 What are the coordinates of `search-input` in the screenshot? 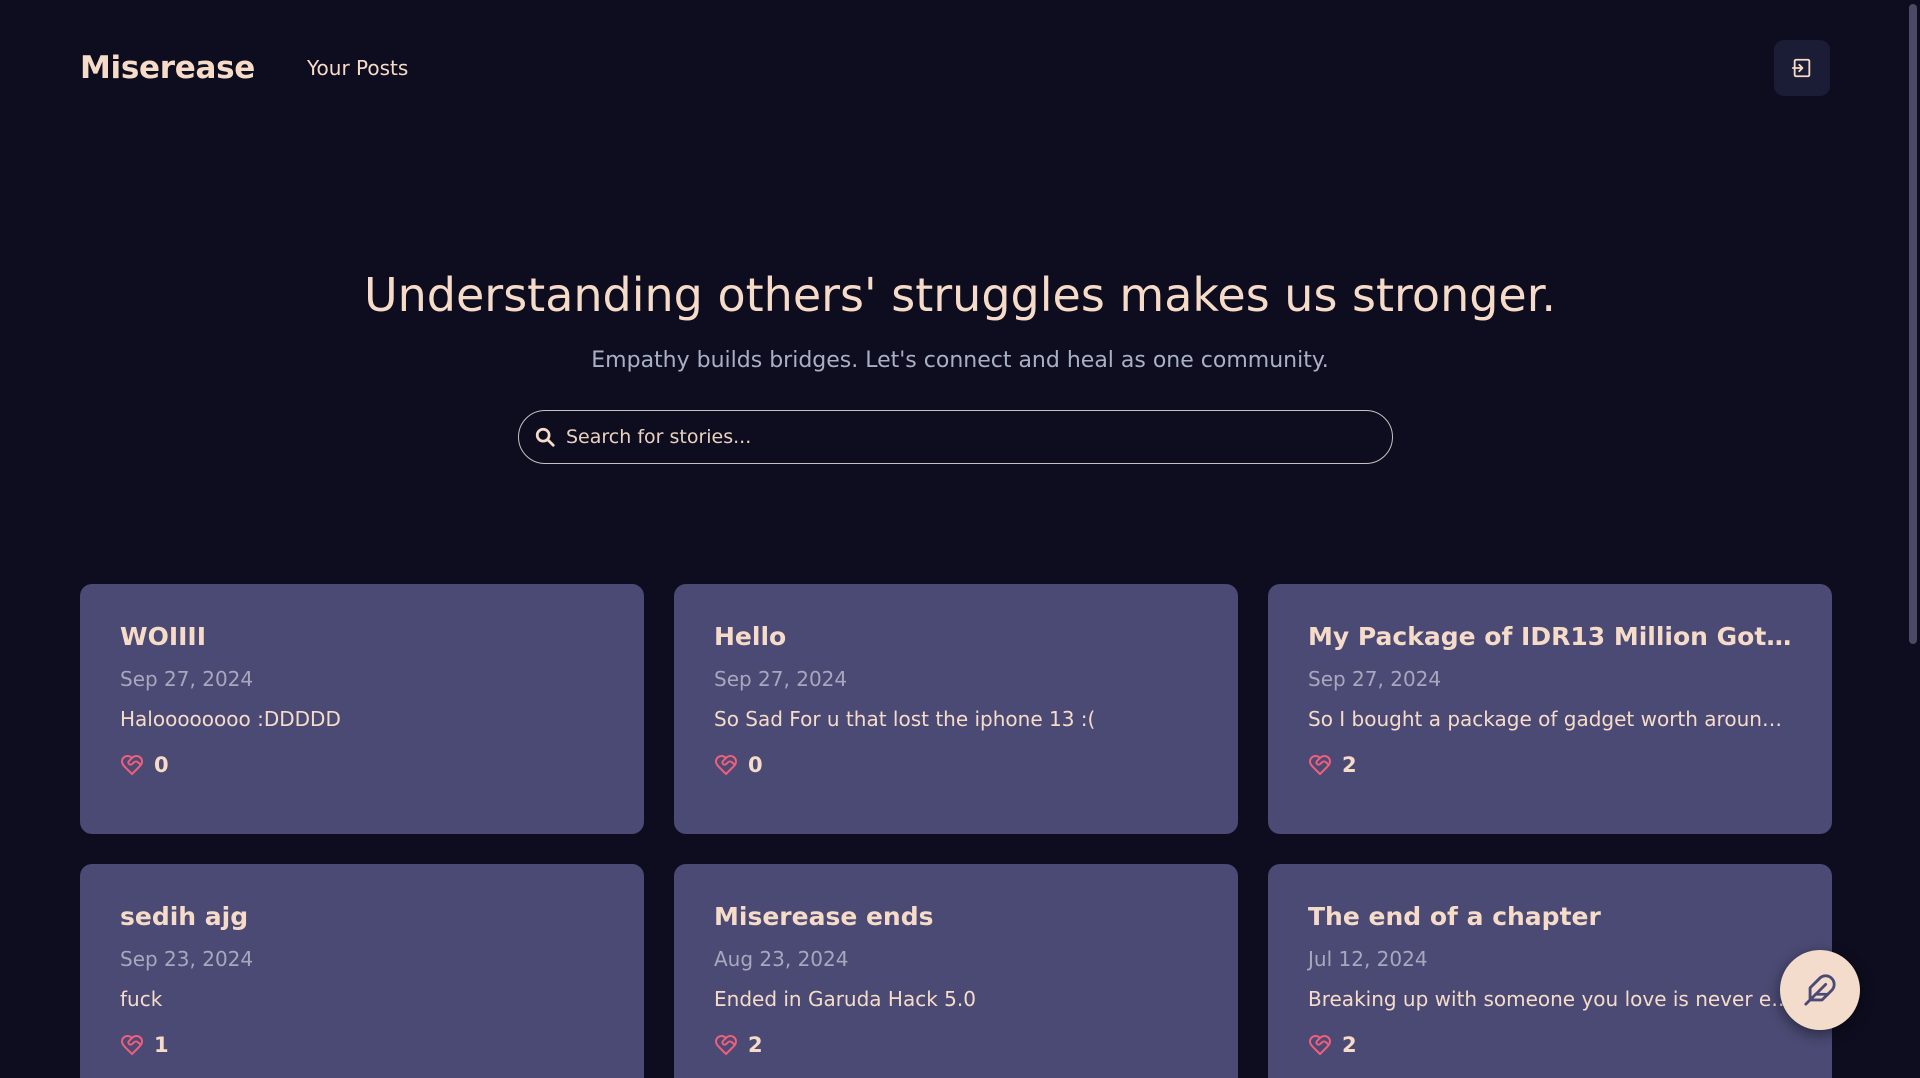 It's located at (979, 437).